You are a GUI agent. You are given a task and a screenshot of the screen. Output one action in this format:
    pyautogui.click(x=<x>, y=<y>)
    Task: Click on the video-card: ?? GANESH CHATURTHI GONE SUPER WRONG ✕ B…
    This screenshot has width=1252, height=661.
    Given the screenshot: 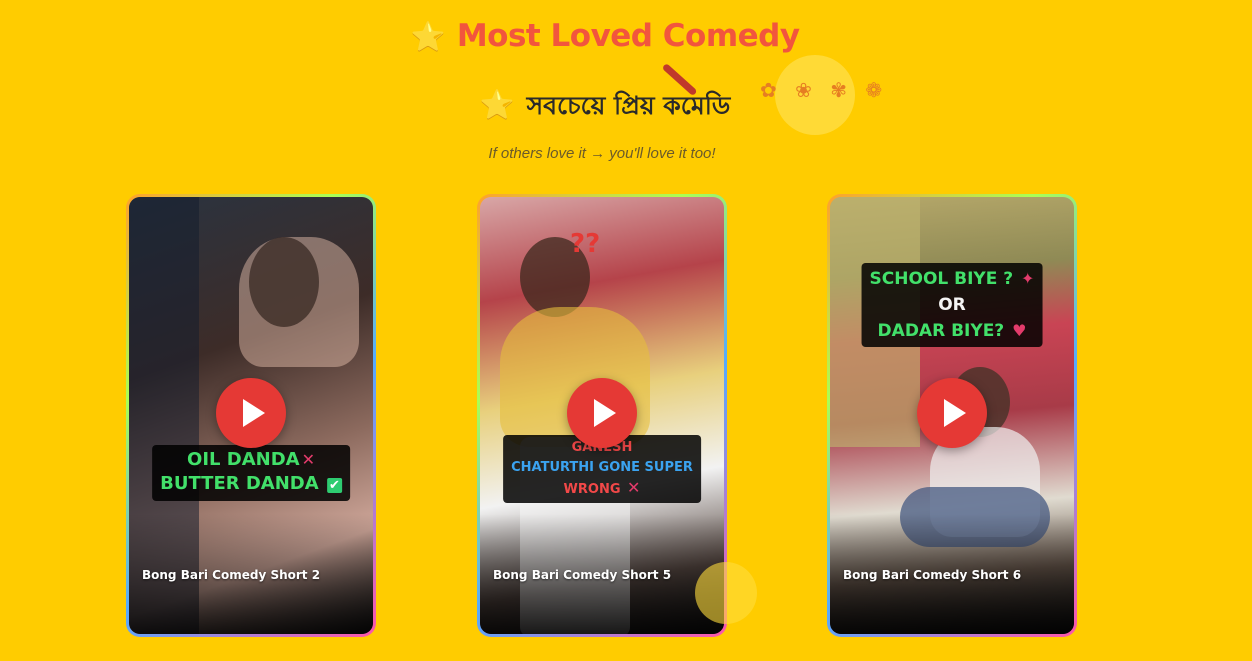 What is the action you would take?
    pyautogui.click(x=602, y=415)
    